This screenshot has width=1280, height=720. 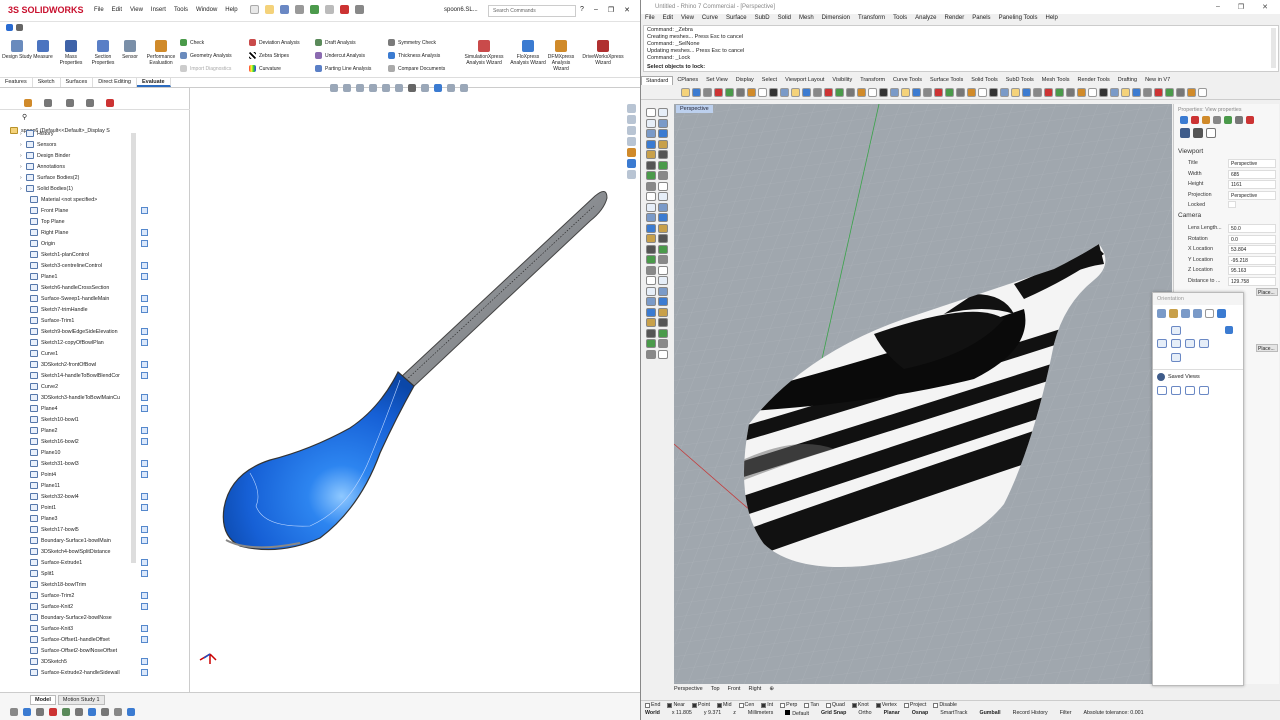 I want to click on tree-item: Origin, so click(x=27, y=243).